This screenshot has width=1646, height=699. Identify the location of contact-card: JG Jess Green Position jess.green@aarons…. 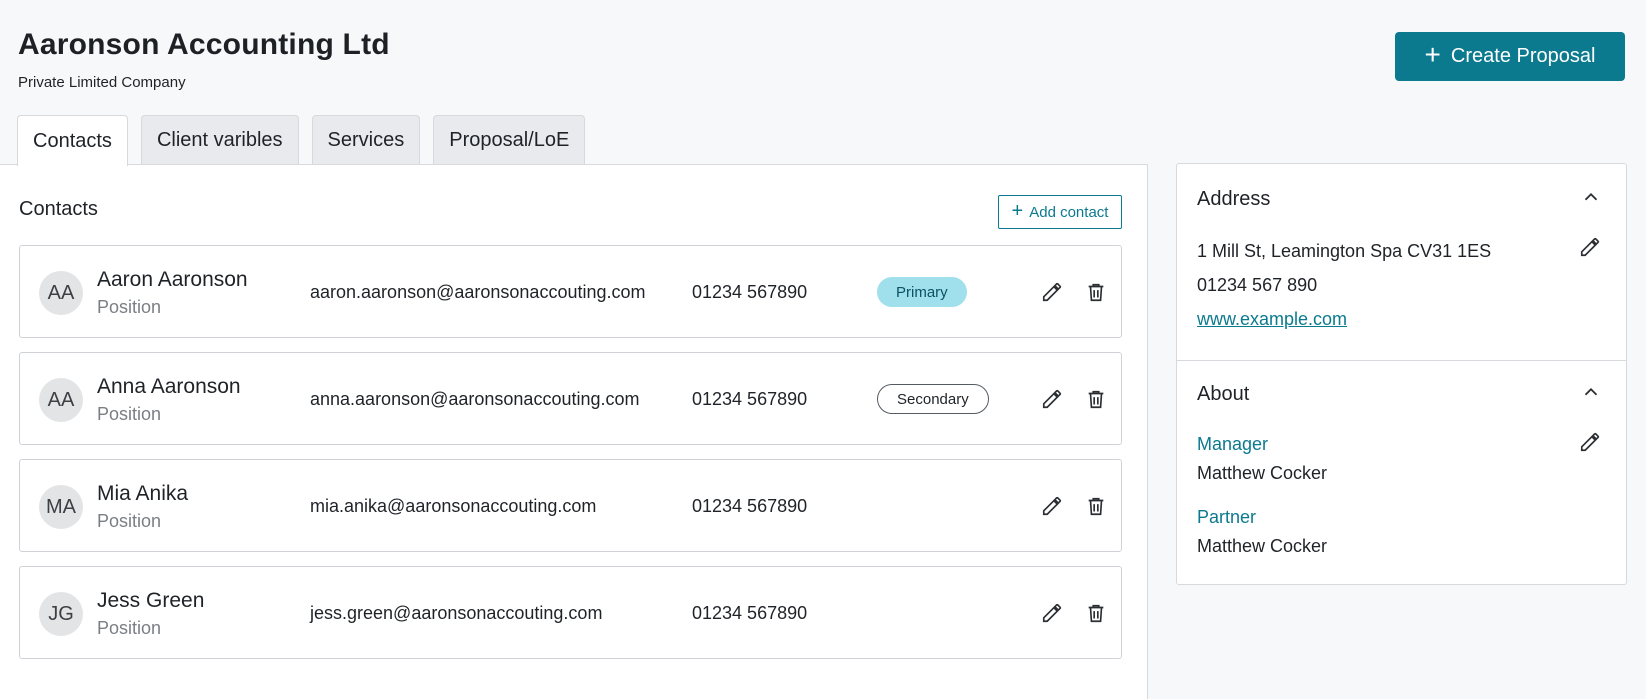
(570, 612).